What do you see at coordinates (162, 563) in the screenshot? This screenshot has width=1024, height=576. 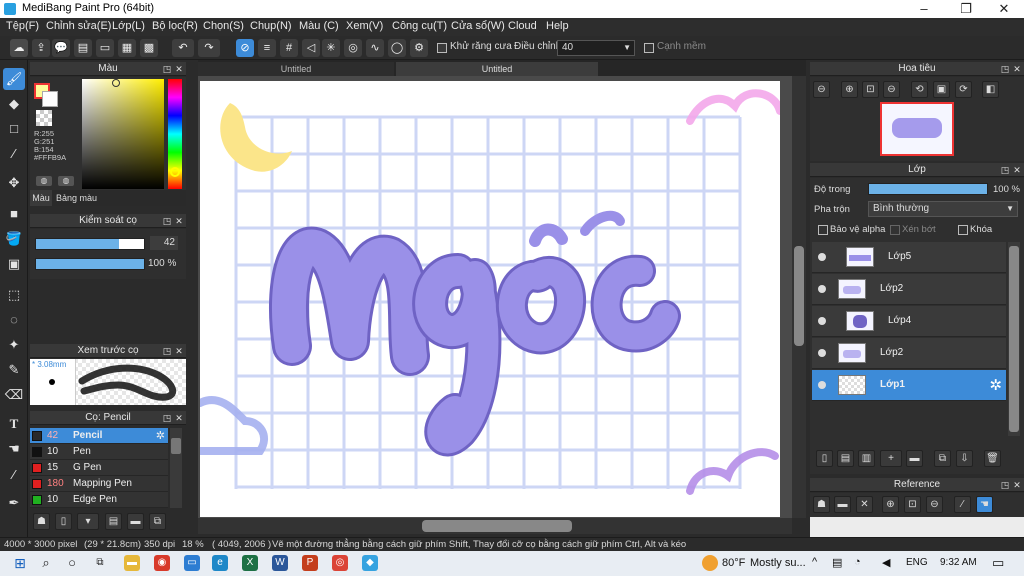 I see `app-icon-red: ◉` at bounding box center [162, 563].